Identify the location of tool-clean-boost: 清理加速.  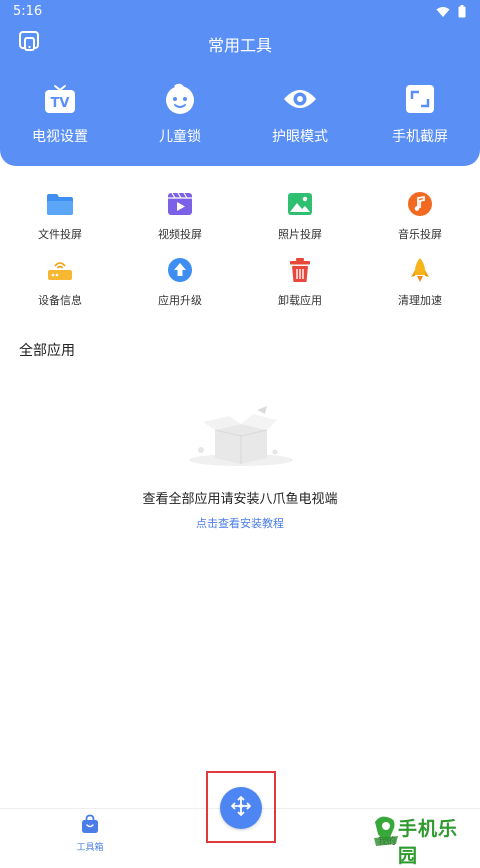
(420, 288).